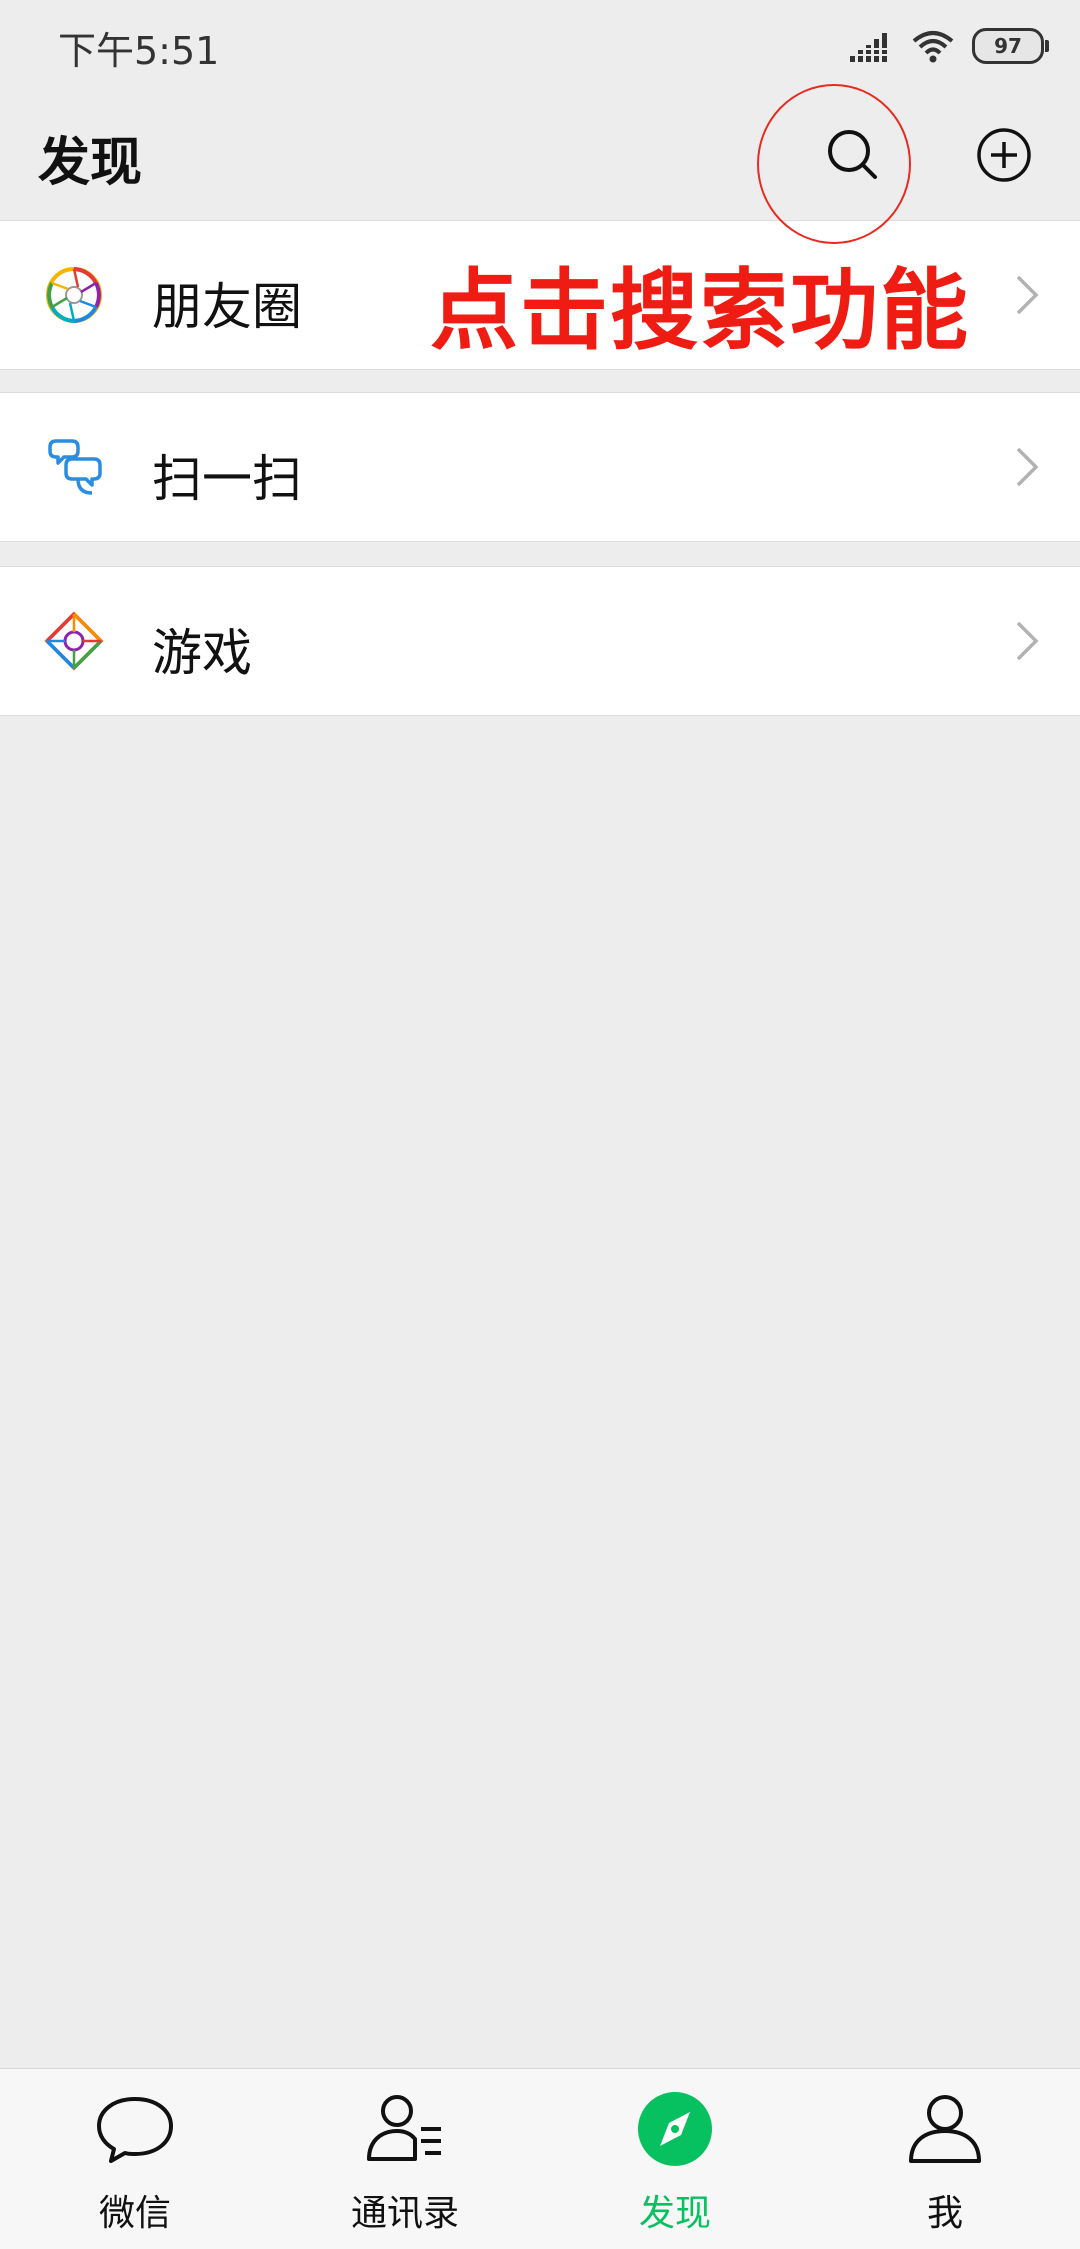 This screenshot has height=2249, width=1080. I want to click on menu-item-games: 游戏, so click(540, 641).